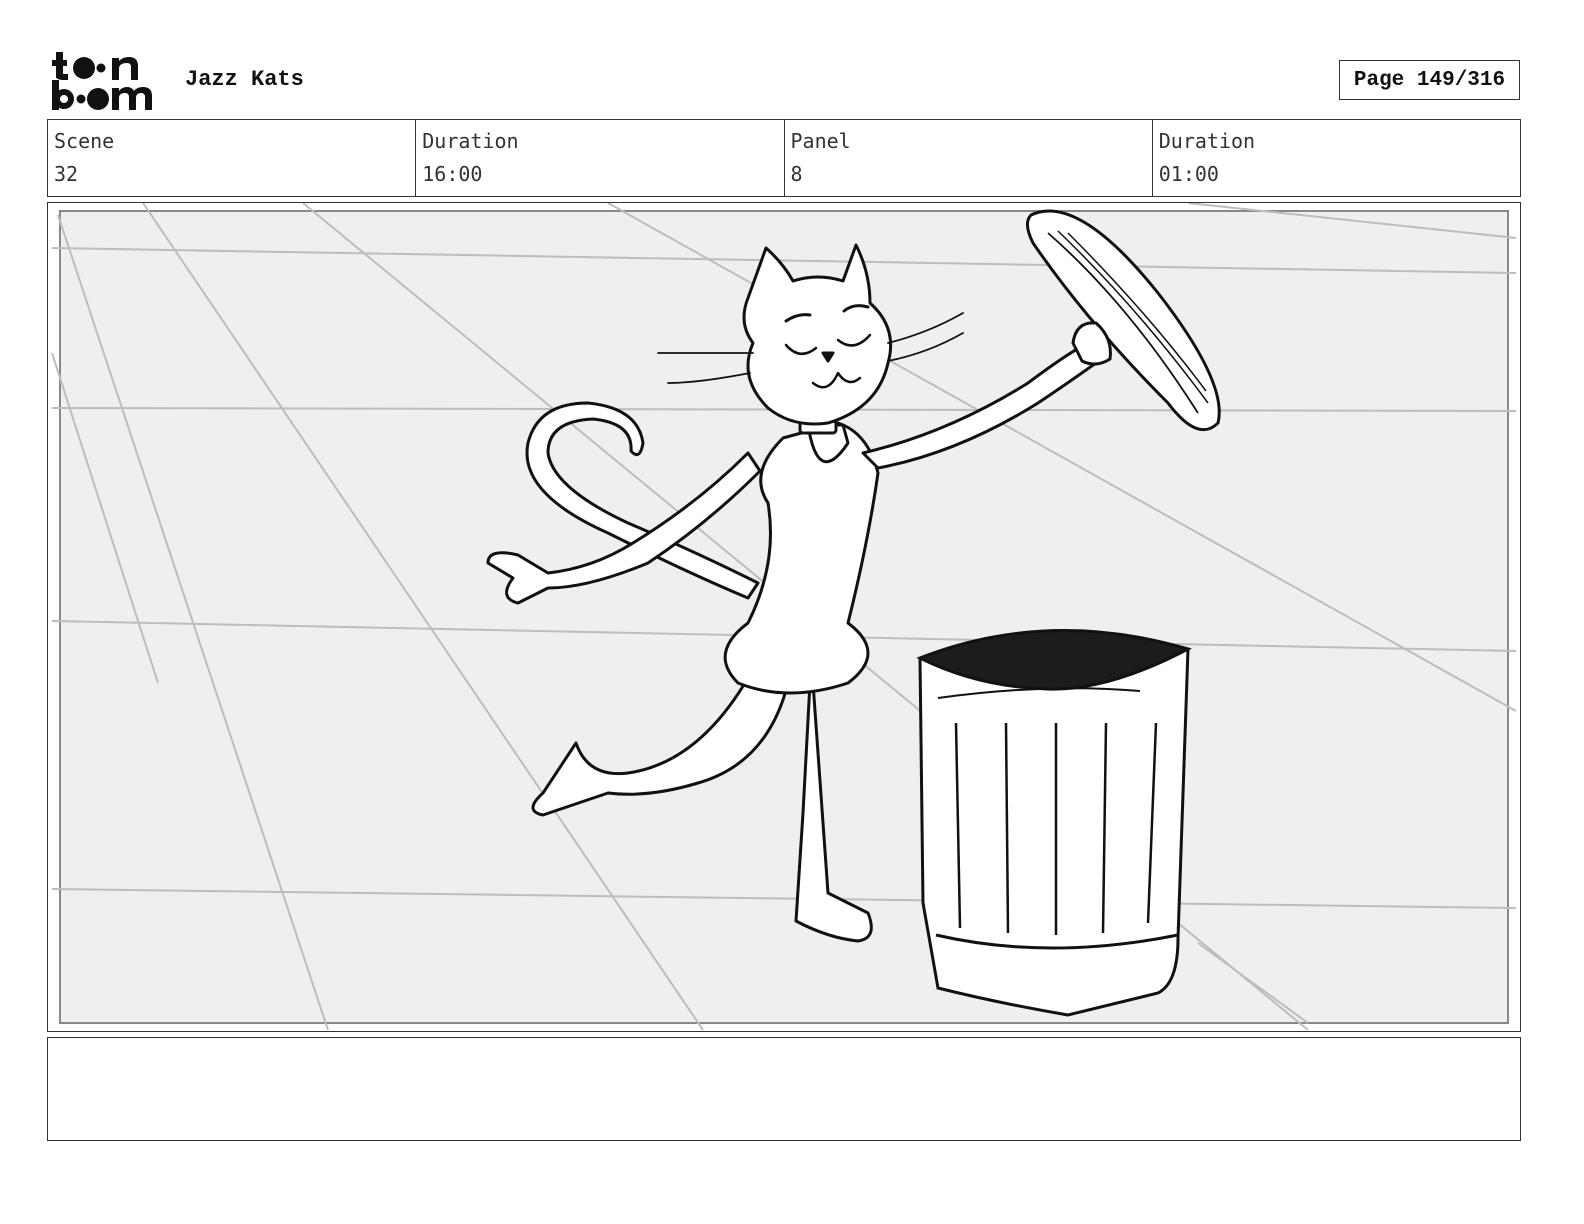  Describe the element at coordinates (1207, 141) in the screenshot. I see `panel-duration-label: Duration` at that location.